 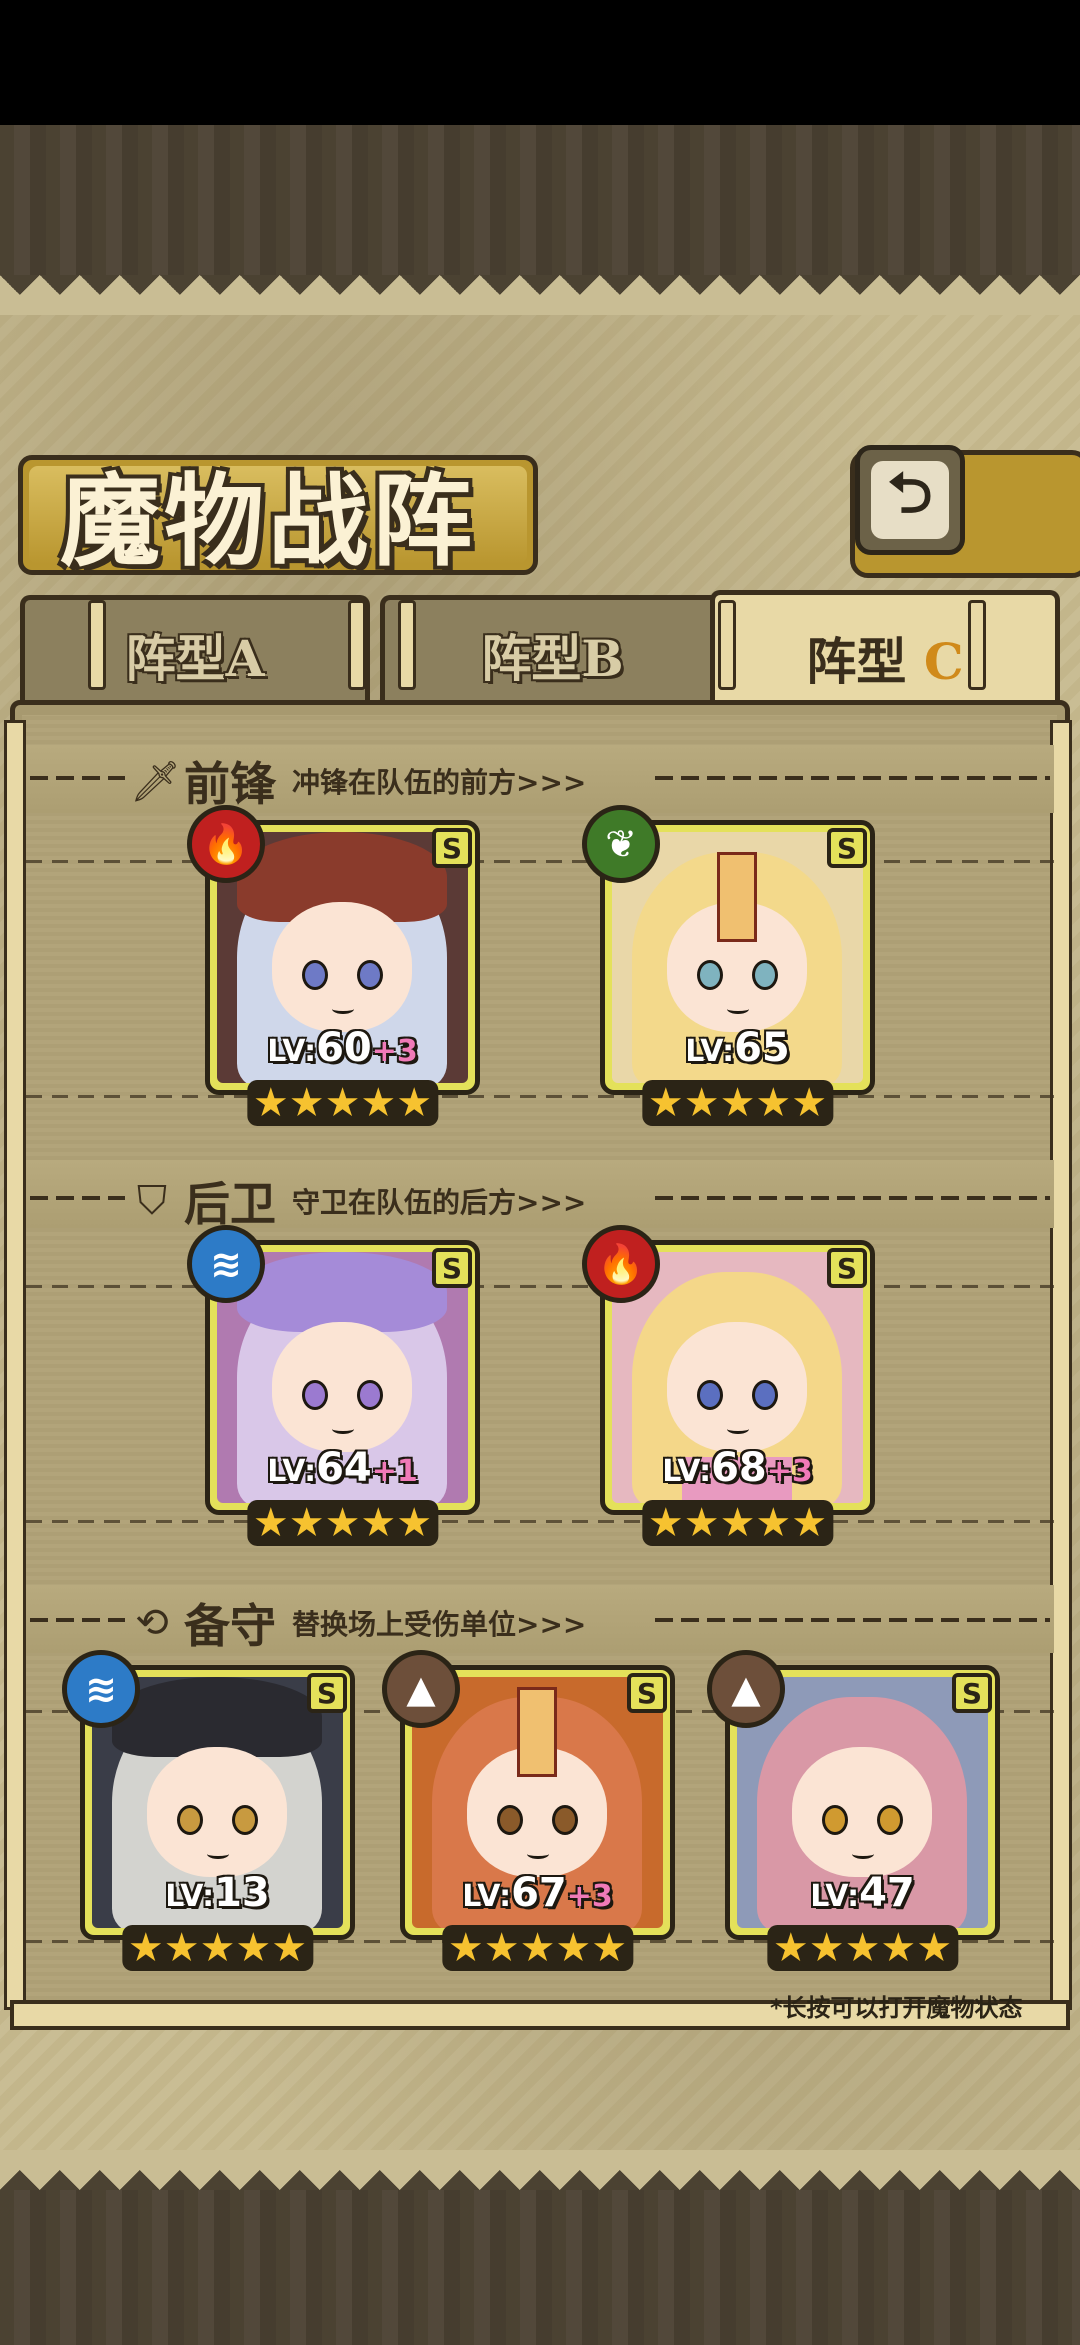 I want to click on shield-icon: ⛉, so click(x=152, y=1201).